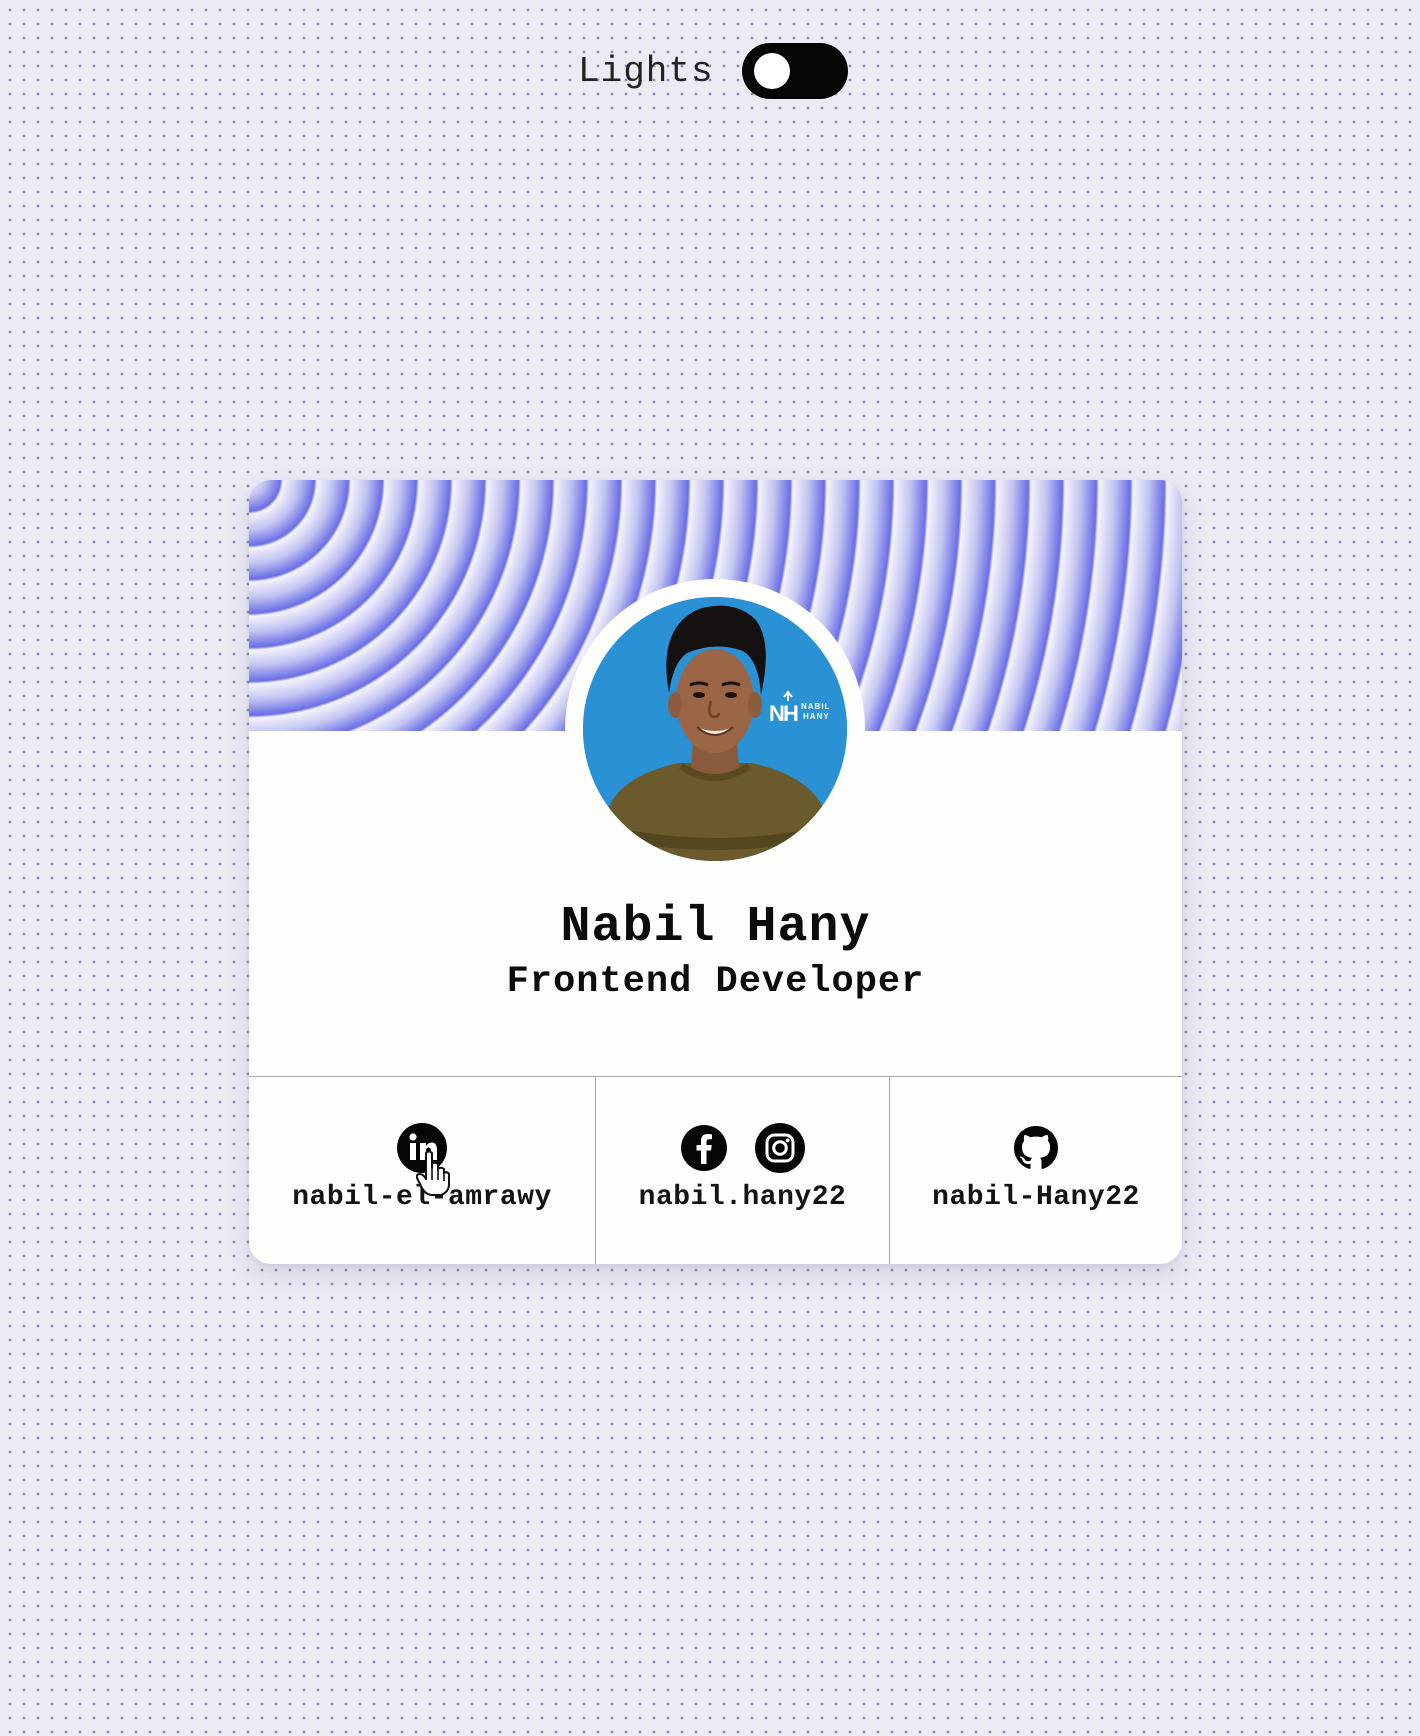 The height and width of the screenshot is (1736, 1420). What do you see at coordinates (742, 1197) in the screenshot?
I see `facebook-instagram-handle: nabil.hany22` at bounding box center [742, 1197].